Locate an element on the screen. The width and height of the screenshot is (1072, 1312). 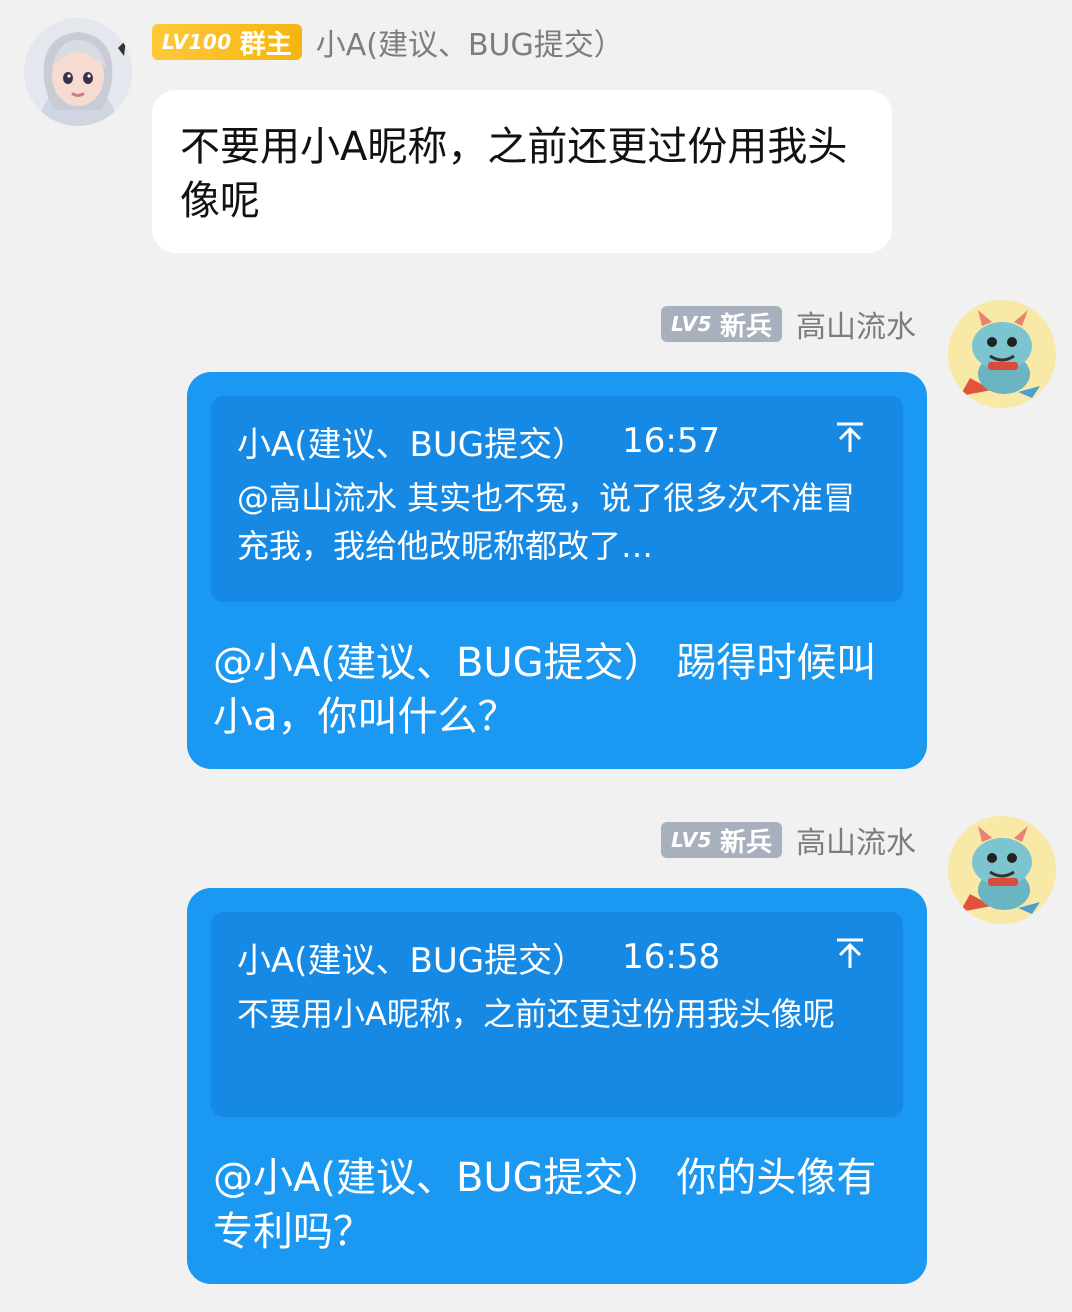
girl-avatar-icon is located at coordinates (78, 72).